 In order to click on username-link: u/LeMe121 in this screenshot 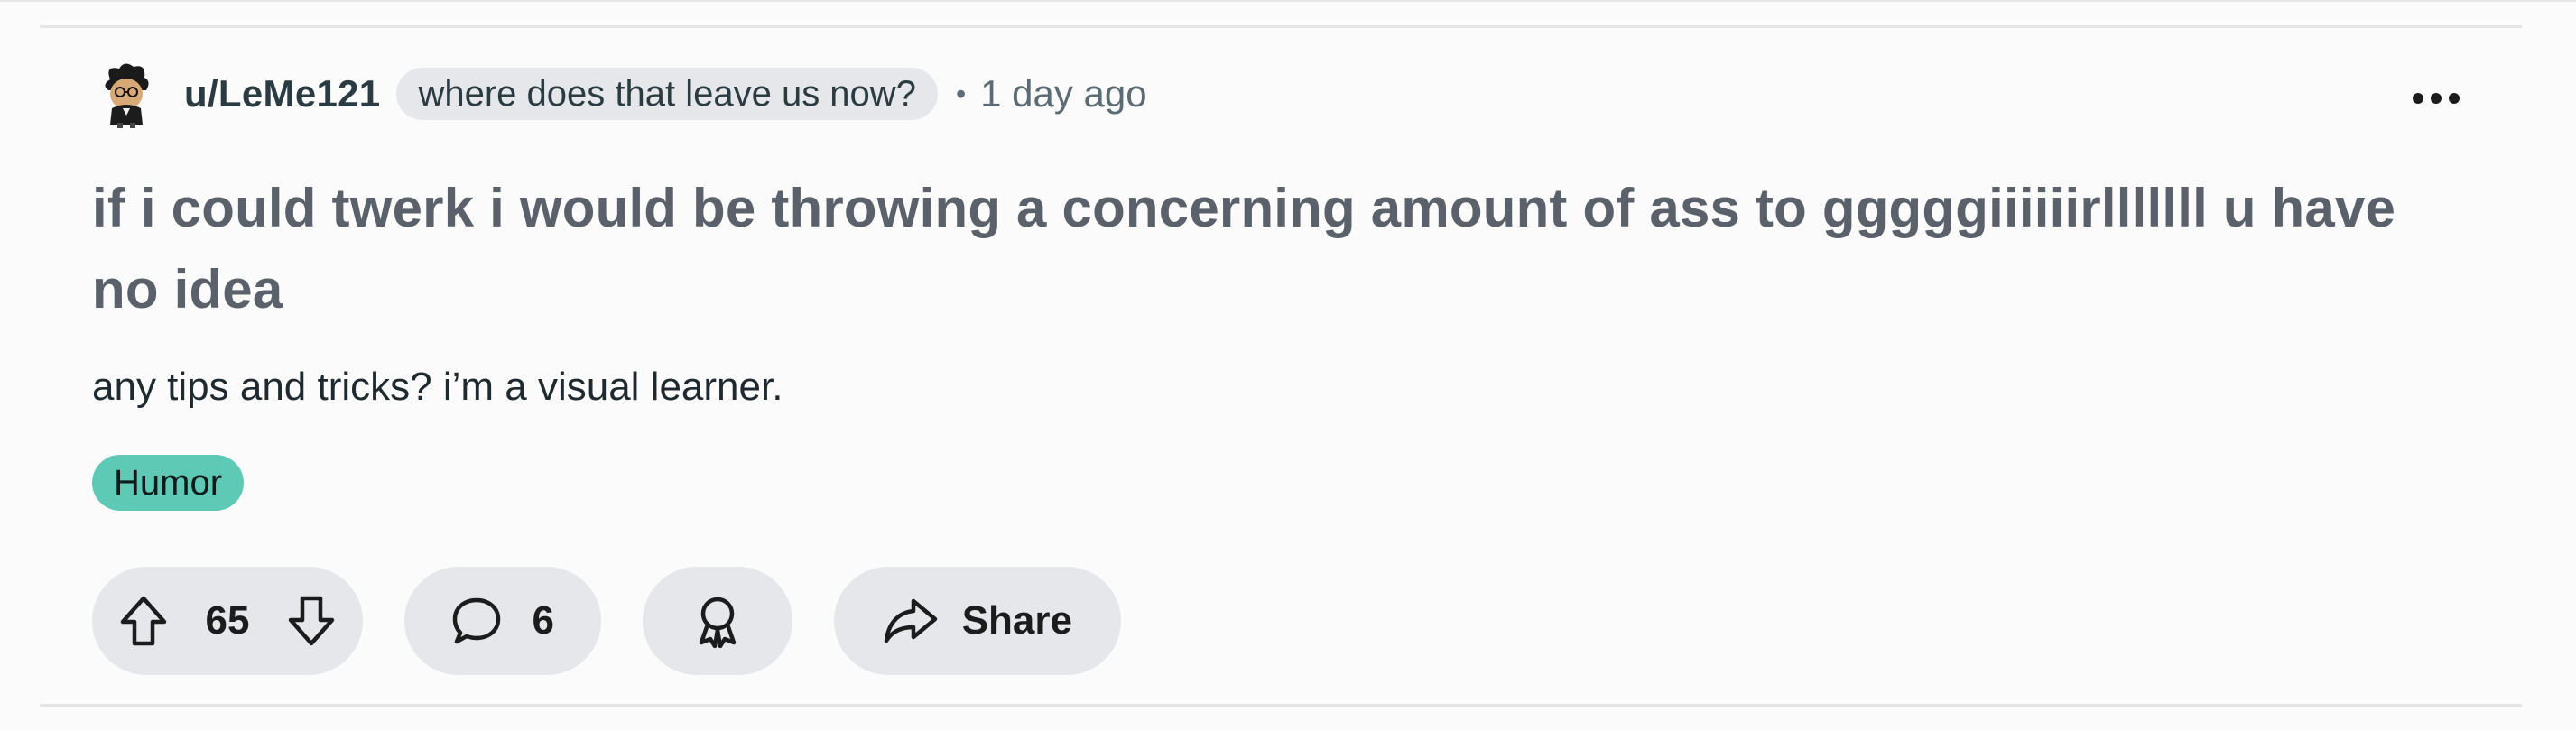, I will do `click(282, 94)`.